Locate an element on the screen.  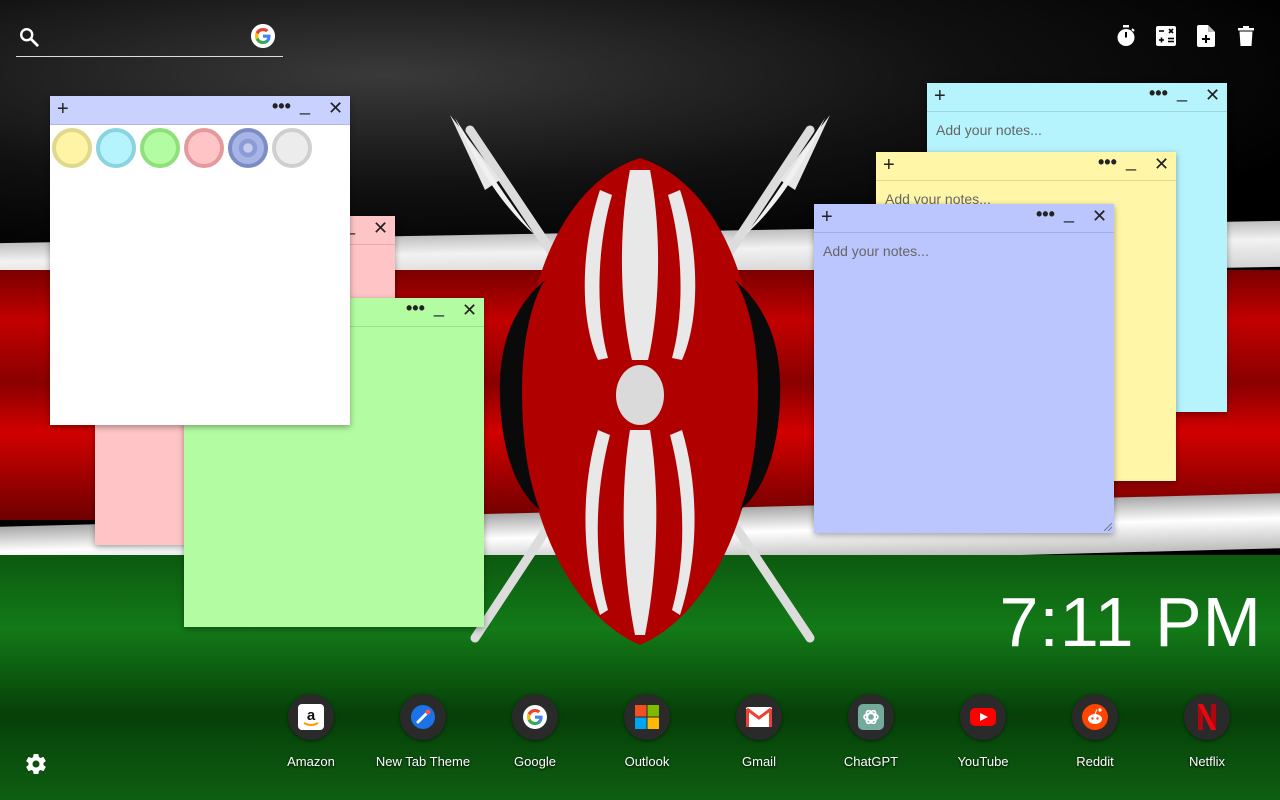
color-palette is located at coordinates (200, 148).